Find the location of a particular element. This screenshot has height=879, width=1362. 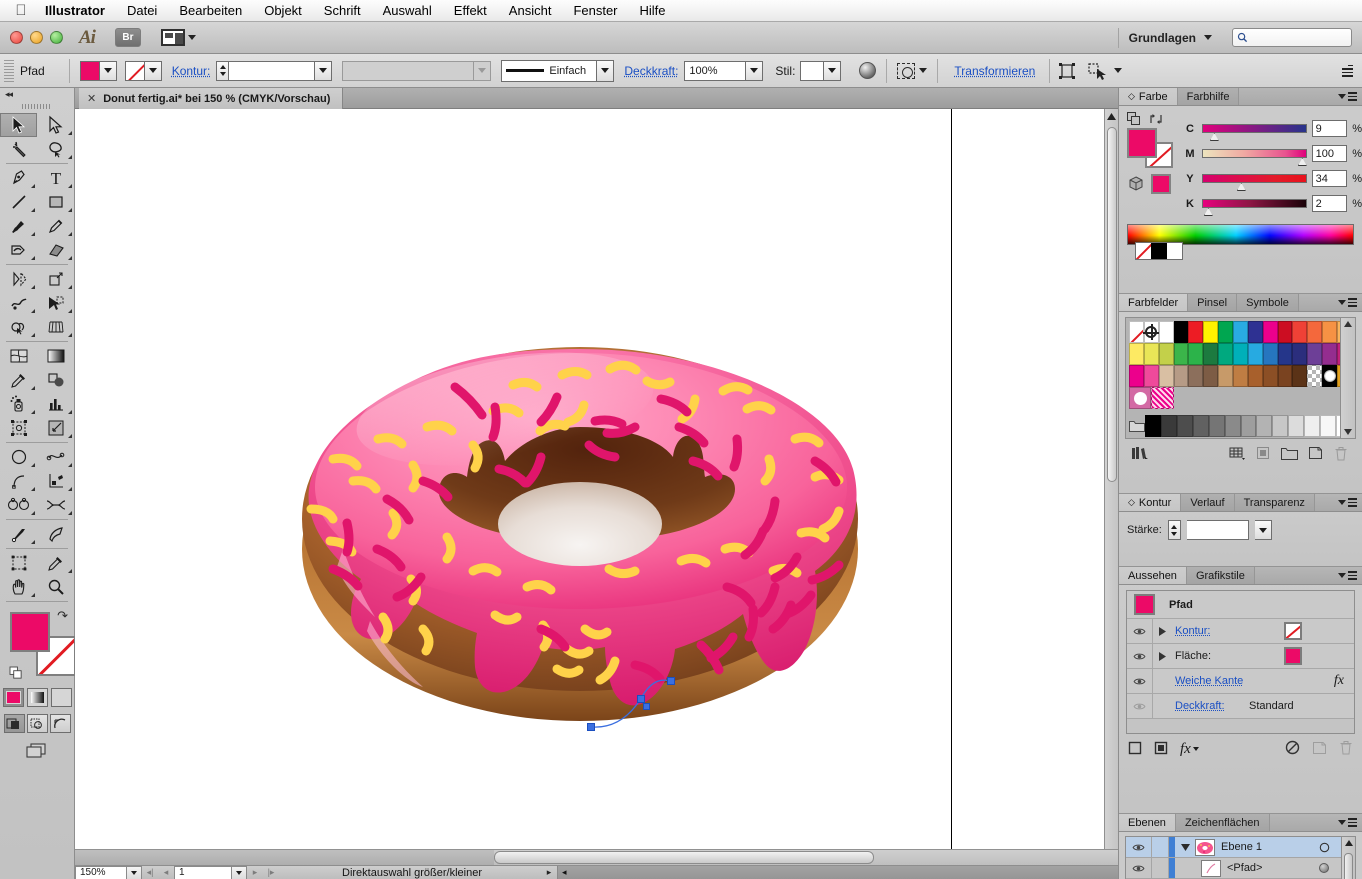

go-to-bridge-button: Br is located at coordinates (127, 37).